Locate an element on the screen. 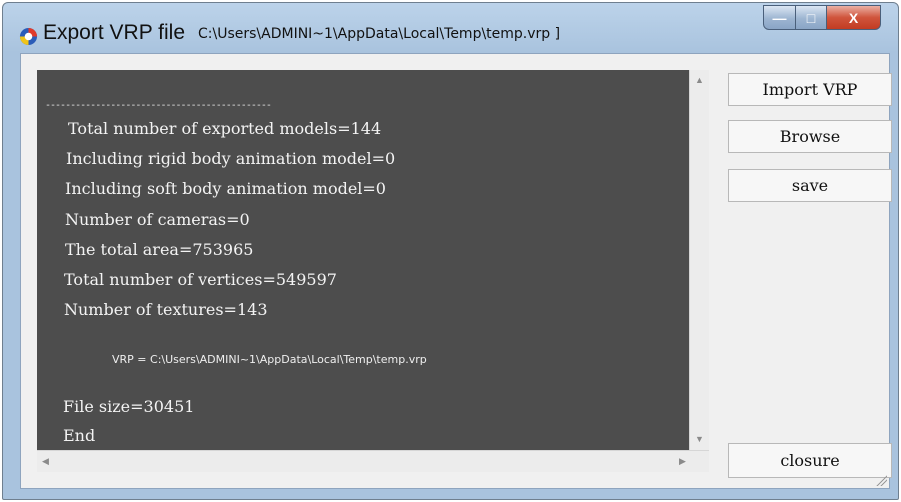 This screenshot has height=502, width=901. output-line-cameras: Number of cameras=0 is located at coordinates (157, 219).